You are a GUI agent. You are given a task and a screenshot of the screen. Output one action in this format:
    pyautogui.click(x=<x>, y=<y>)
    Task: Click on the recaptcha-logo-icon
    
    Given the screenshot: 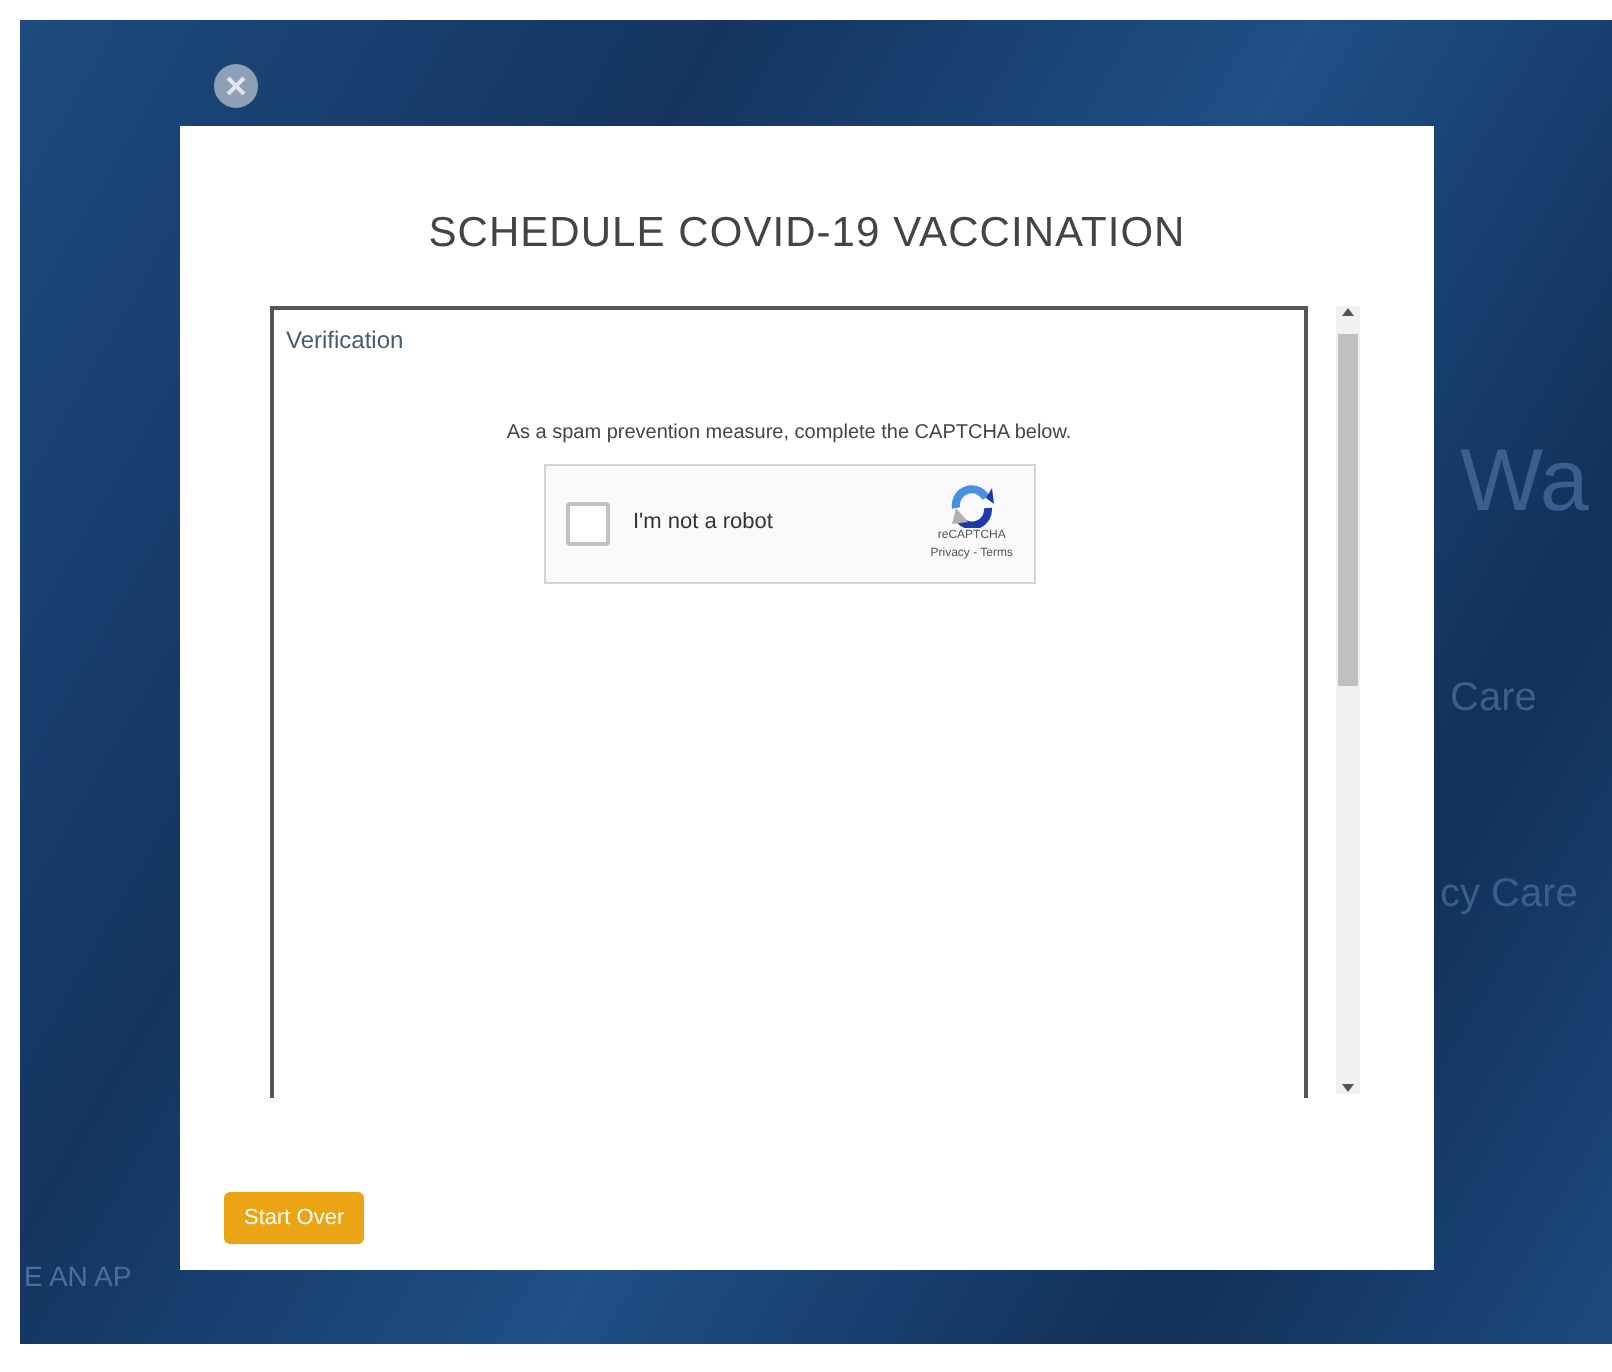 What is the action you would take?
    pyautogui.click(x=971, y=505)
    